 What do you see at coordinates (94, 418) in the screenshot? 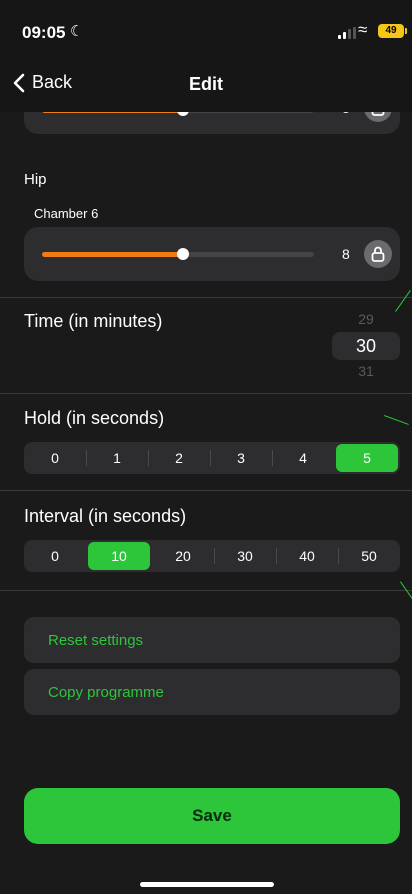
I see `hold-label: Hold (in seconds)` at bounding box center [94, 418].